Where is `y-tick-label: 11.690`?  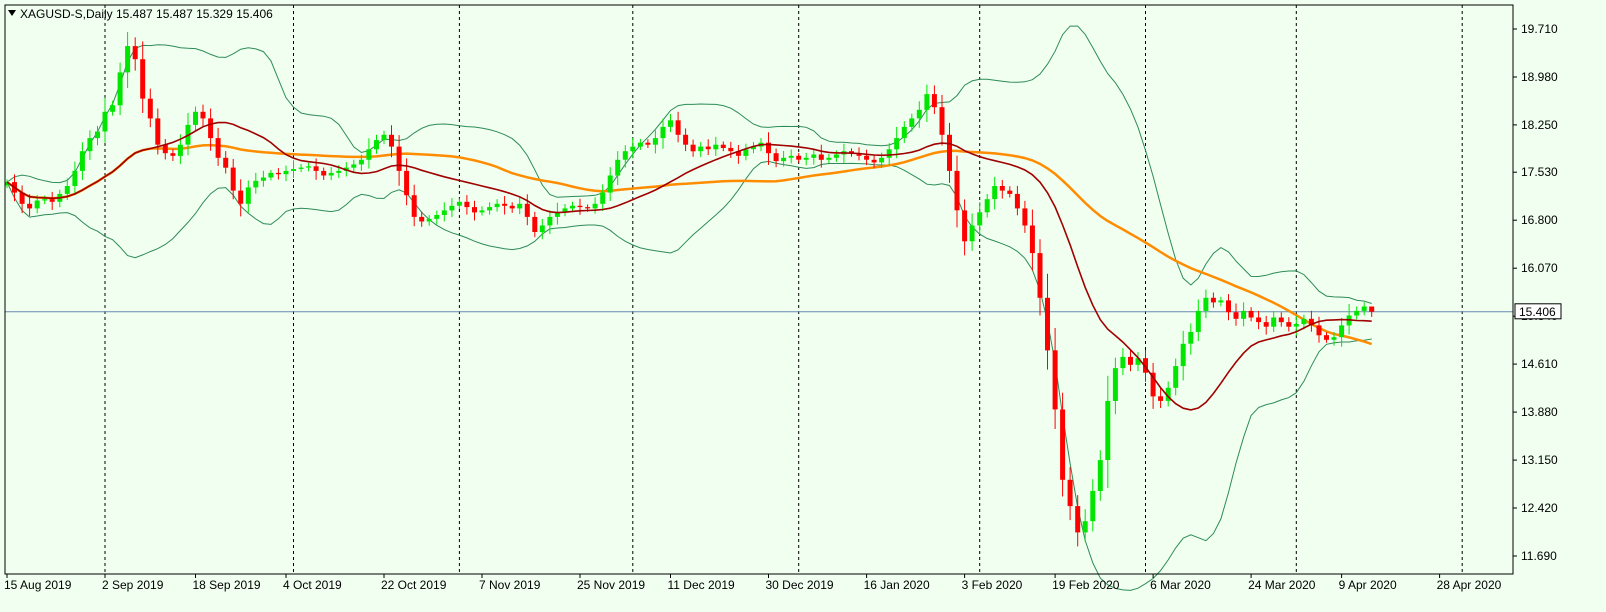 y-tick-label: 11.690 is located at coordinates (1539, 556).